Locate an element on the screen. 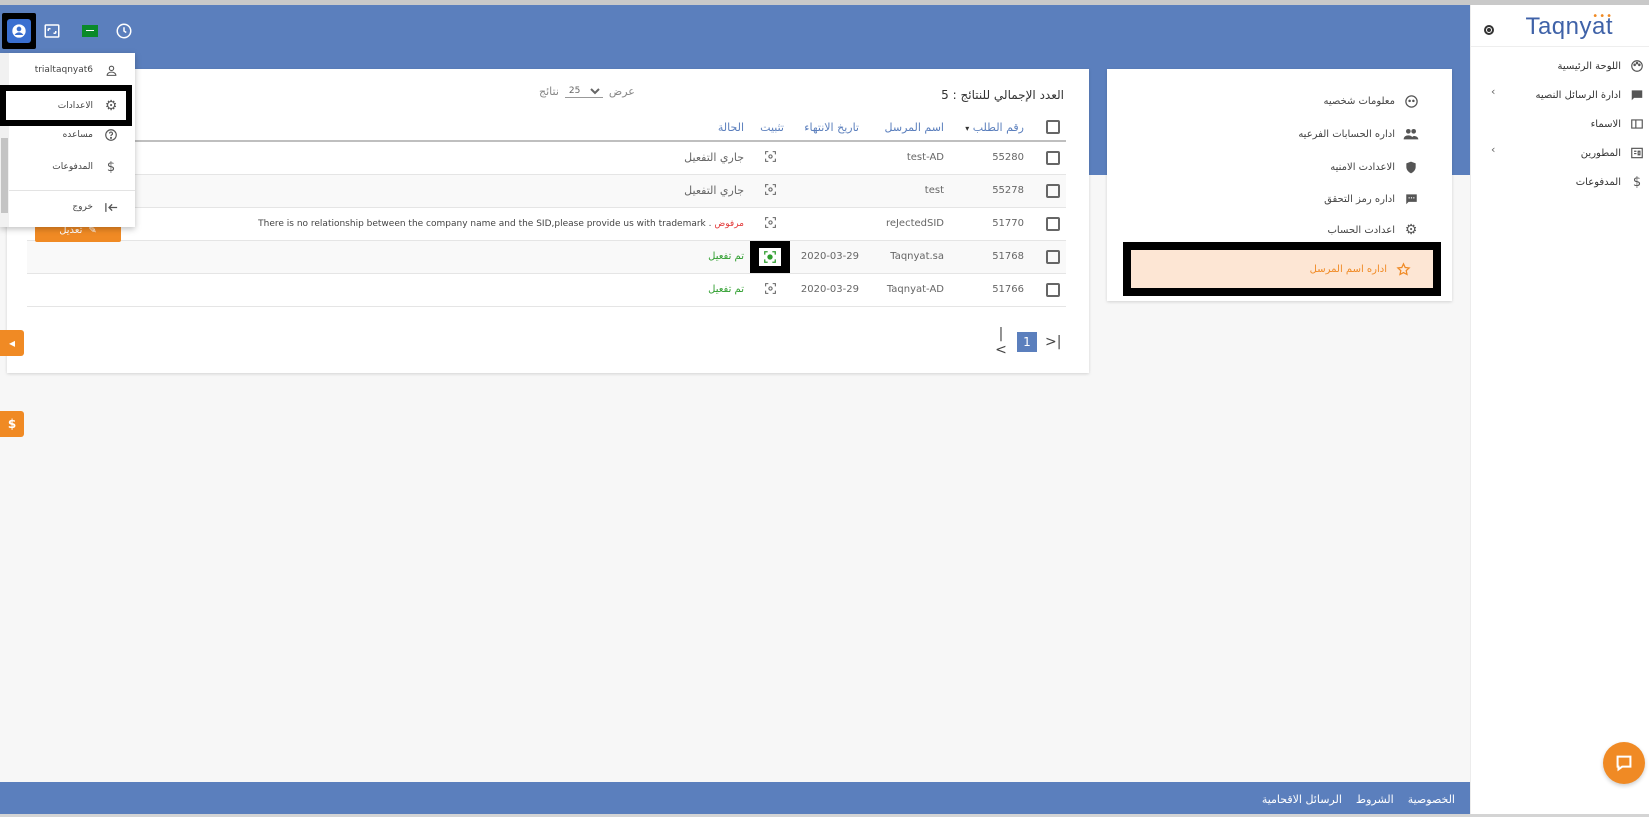  col-status: الحالة is located at coordinates (388, 128).